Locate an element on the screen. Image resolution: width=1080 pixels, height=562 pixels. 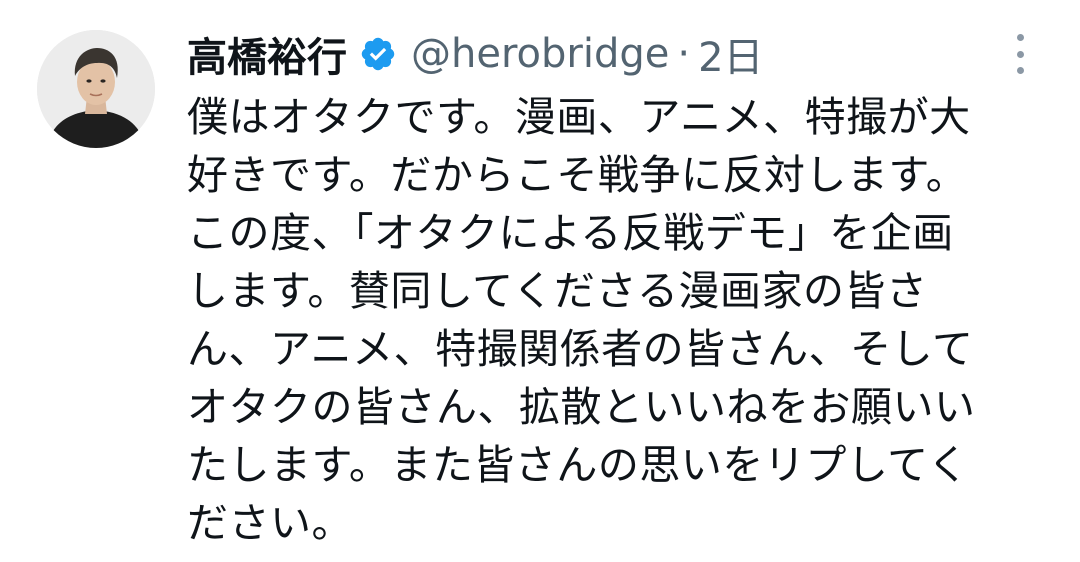
tweet-text-line: ださい。 is located at coordinates (270, 523).